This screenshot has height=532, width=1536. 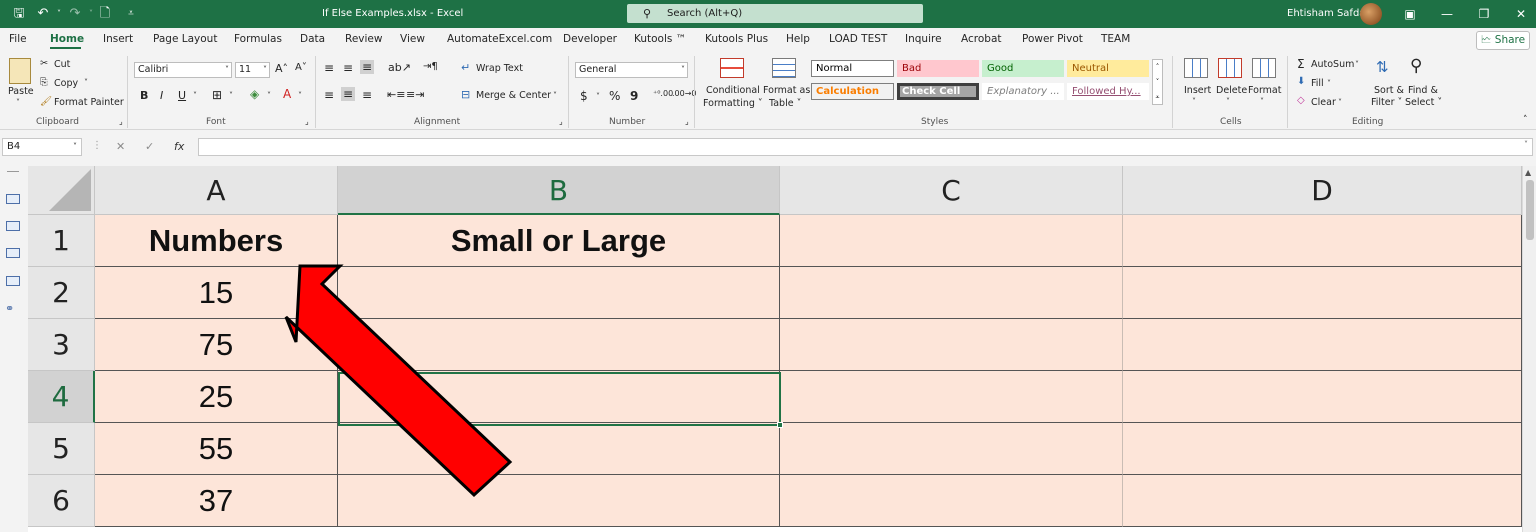 What do you see at coordinates (287, 94) in the screenshot?
I see `font-color-icon: A` at bounding box center [287, 94].